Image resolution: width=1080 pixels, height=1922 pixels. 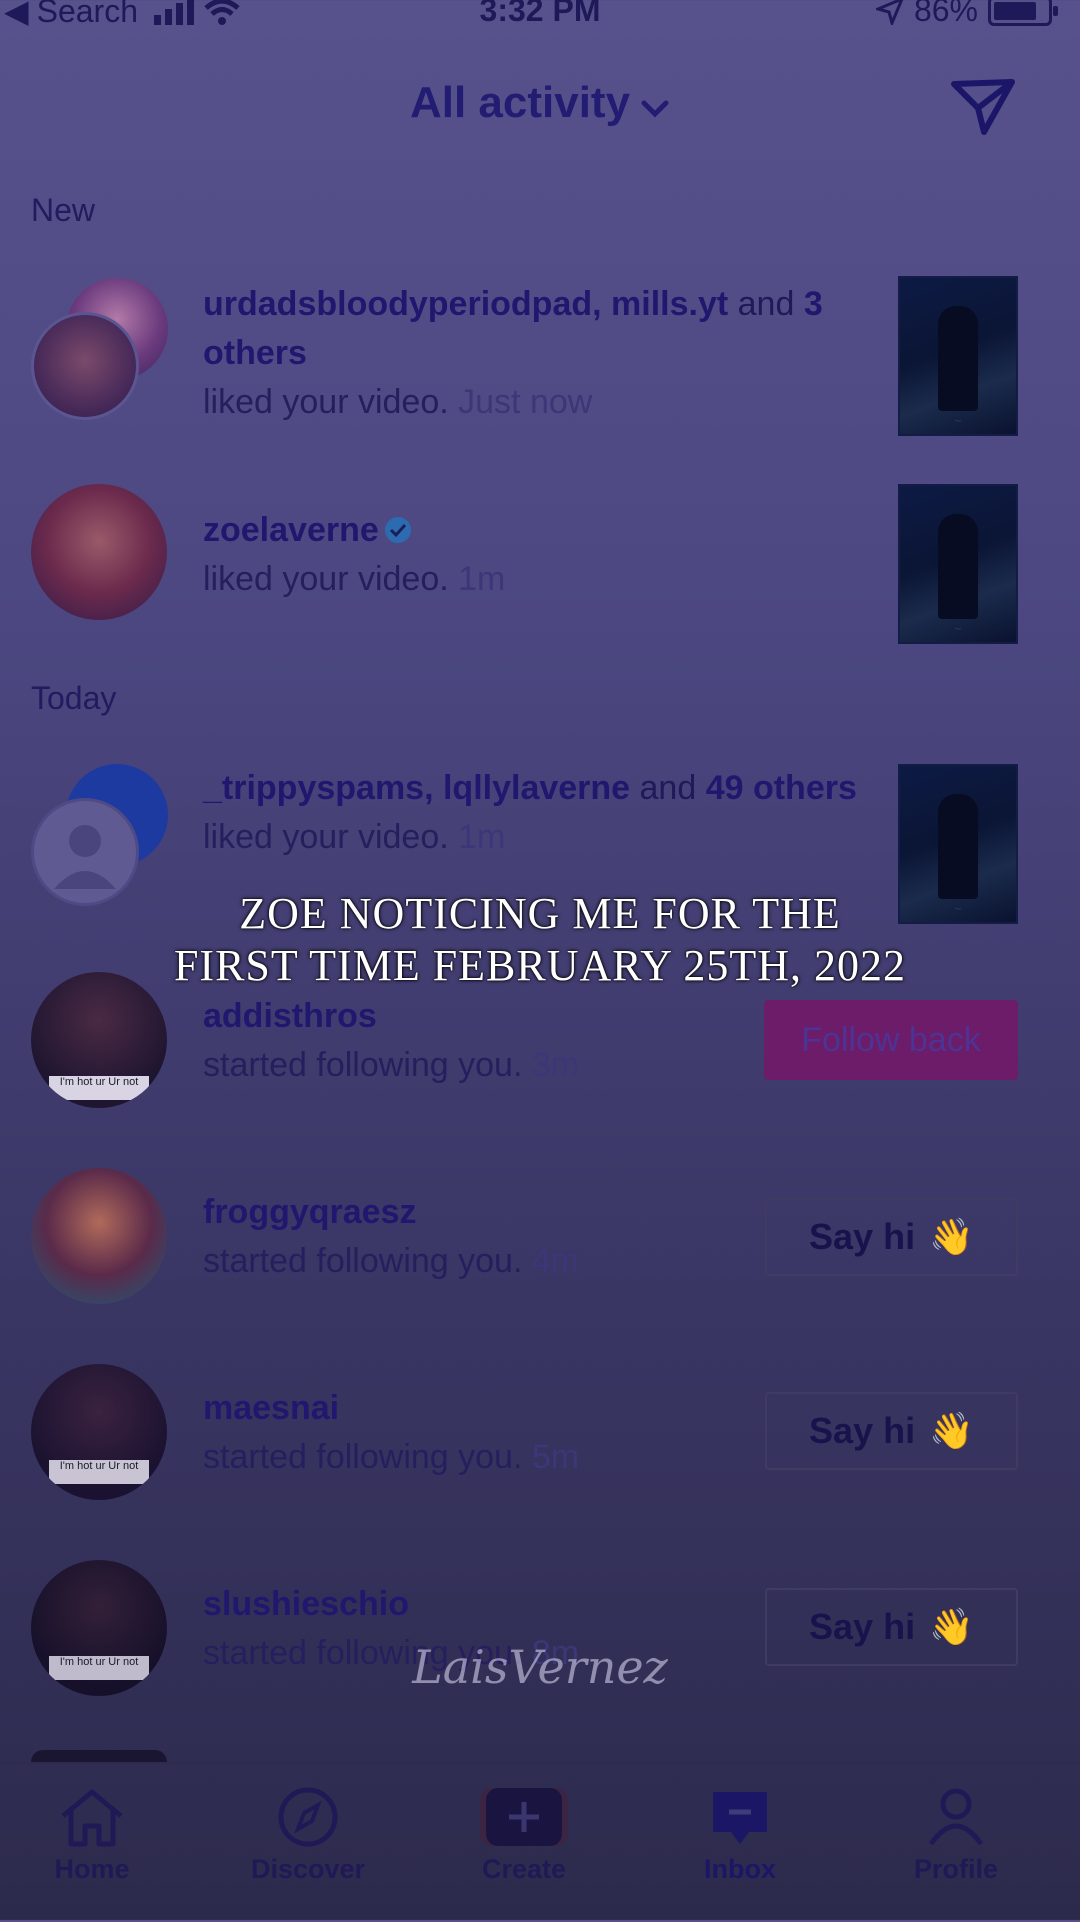 What do you see at coordinates (310, 1212) in the screenshot?
I see `username: froggyqraesz` at bounding box center [310, 1212].